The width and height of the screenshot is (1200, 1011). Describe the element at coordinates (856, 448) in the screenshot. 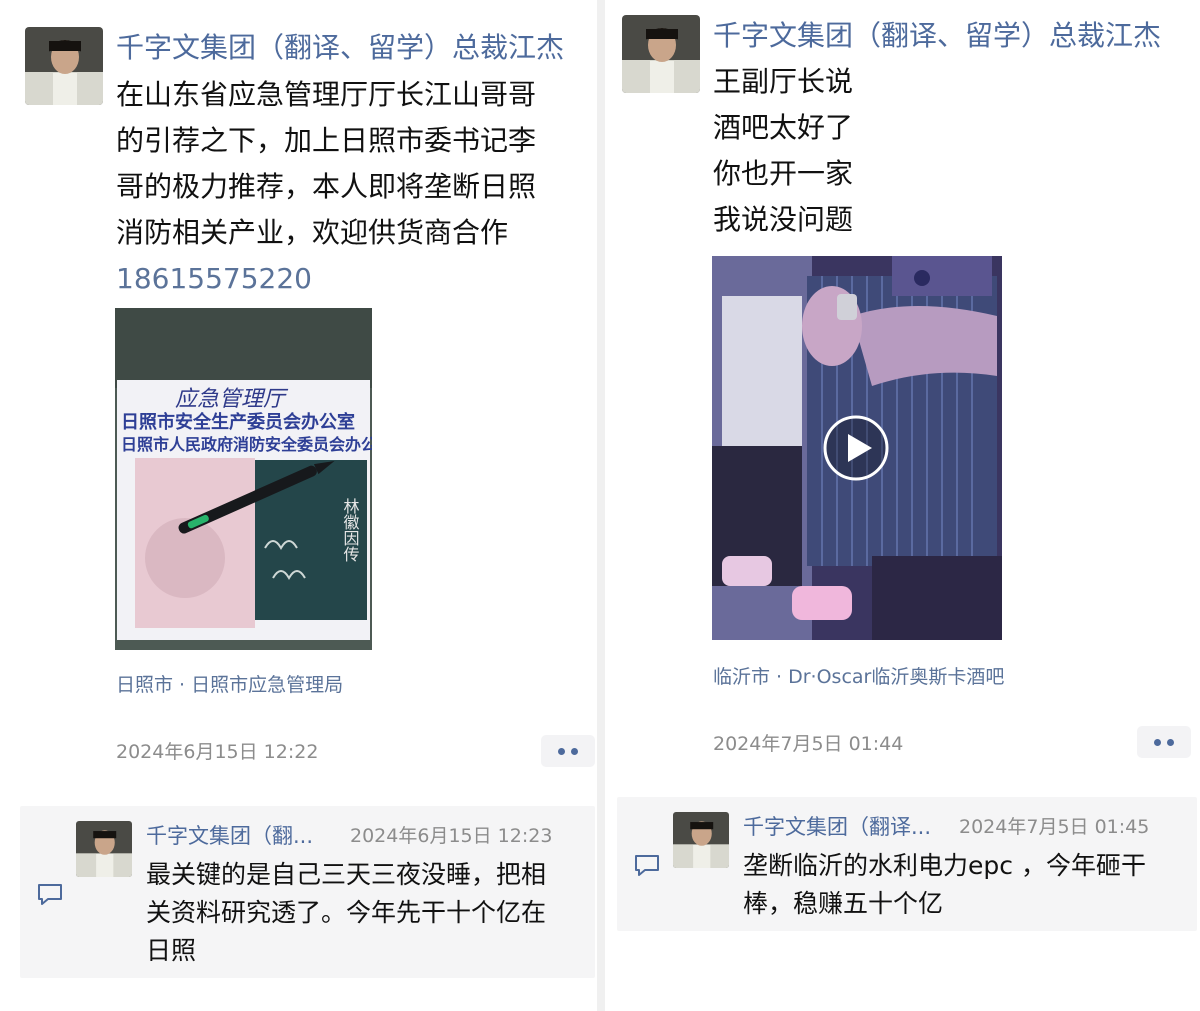

I see `play-icon` at that location.